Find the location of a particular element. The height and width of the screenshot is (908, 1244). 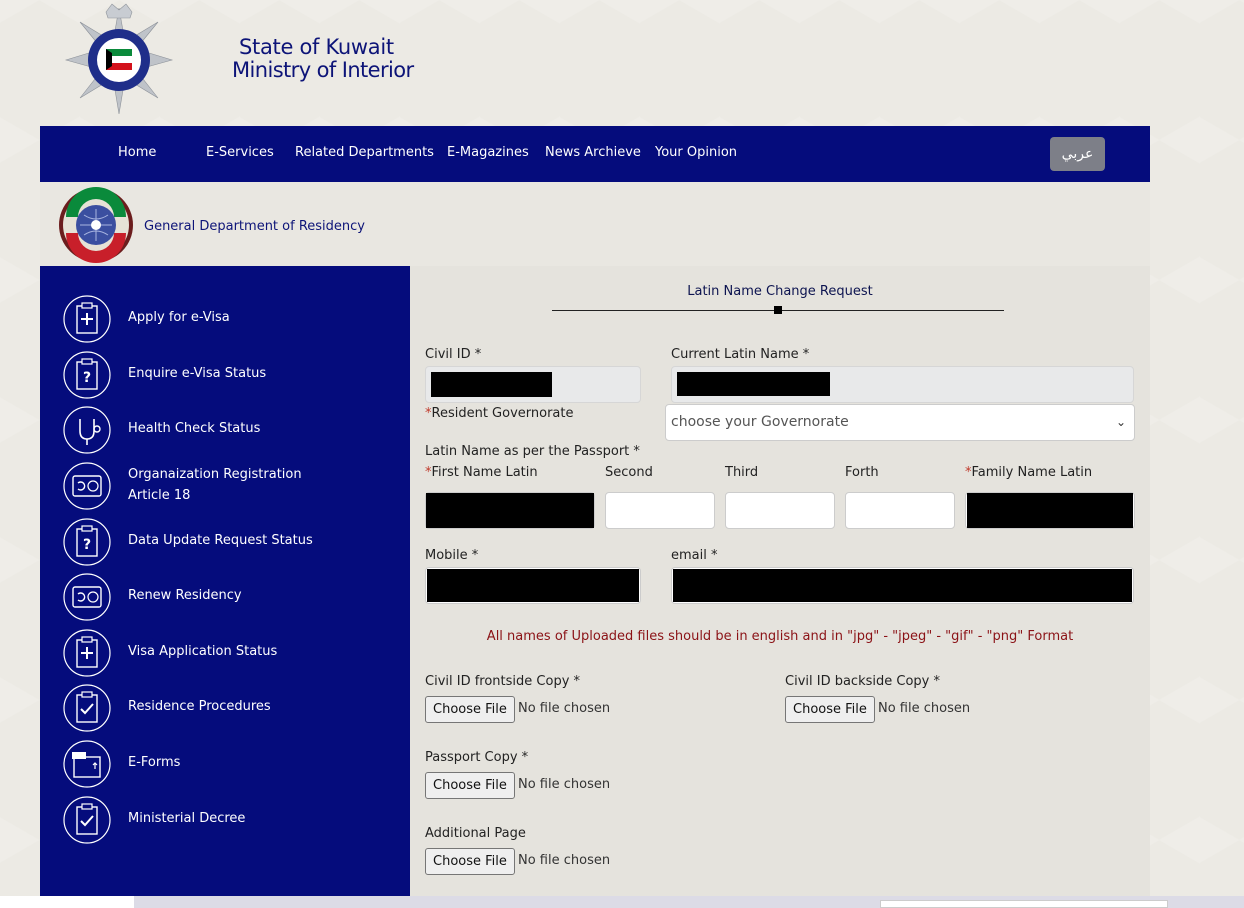

forth-name-label: Forth is located at coordinates (862, 472).